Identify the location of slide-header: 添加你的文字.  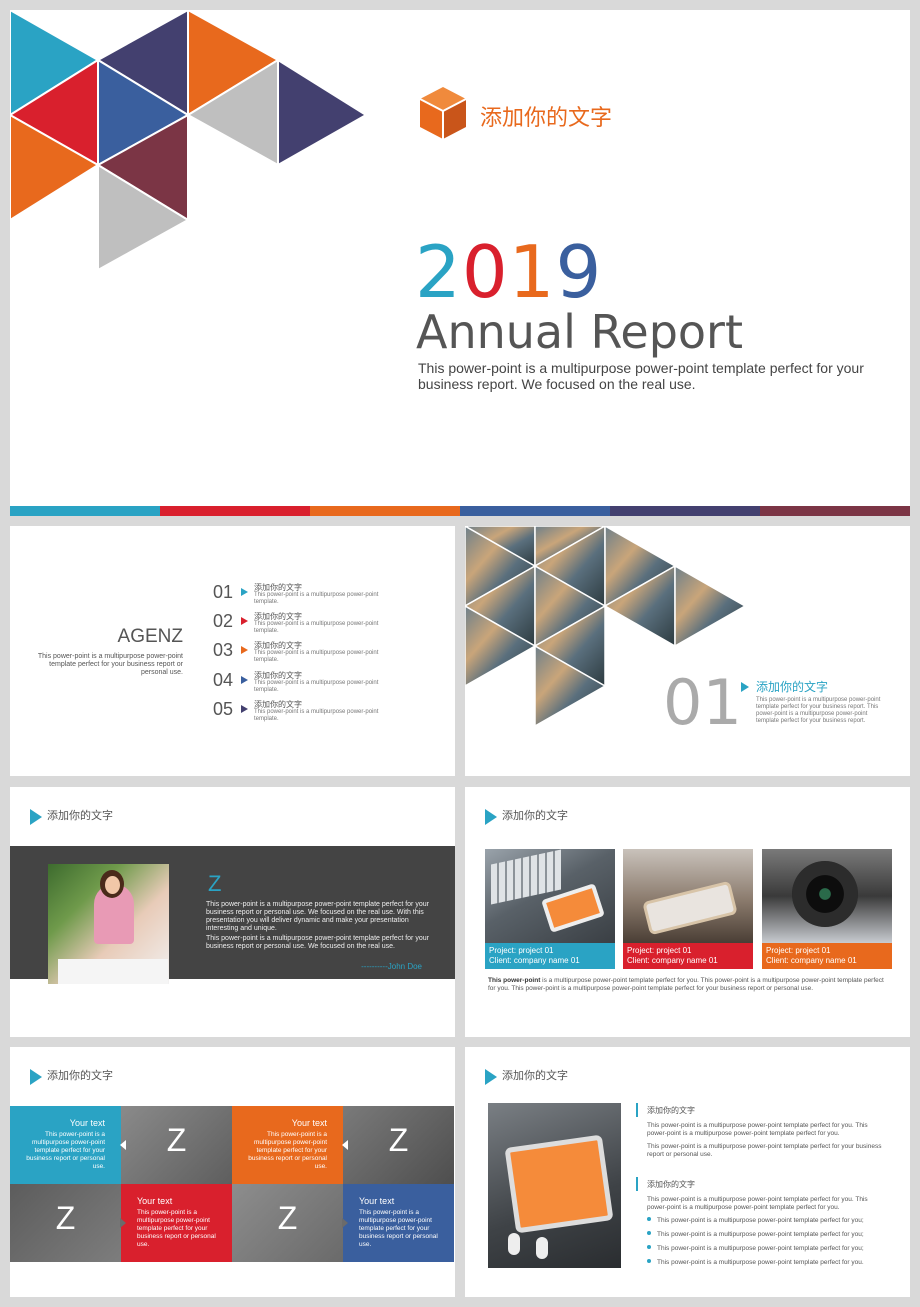
(535, 1075).